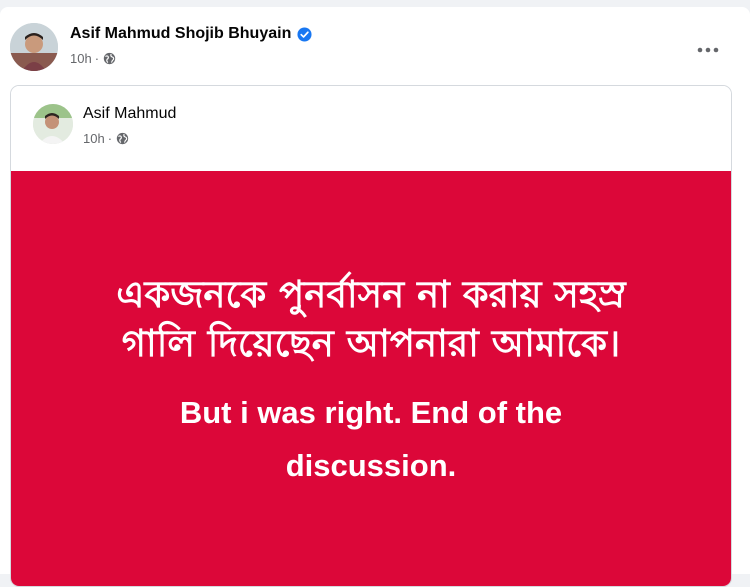 The image size is (750, 587). Describe the element at coordinates (94, 138) in the screenshot. I see `shared-post-timestamp: 10h` at that location.